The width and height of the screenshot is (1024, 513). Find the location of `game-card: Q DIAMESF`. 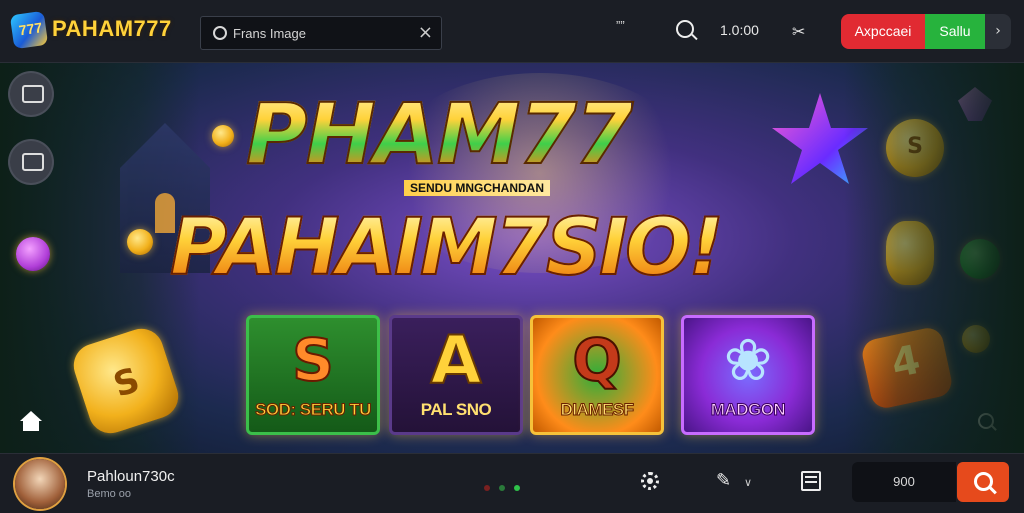

game-card: Q DIAMESF is located at coordinates (597, 375).